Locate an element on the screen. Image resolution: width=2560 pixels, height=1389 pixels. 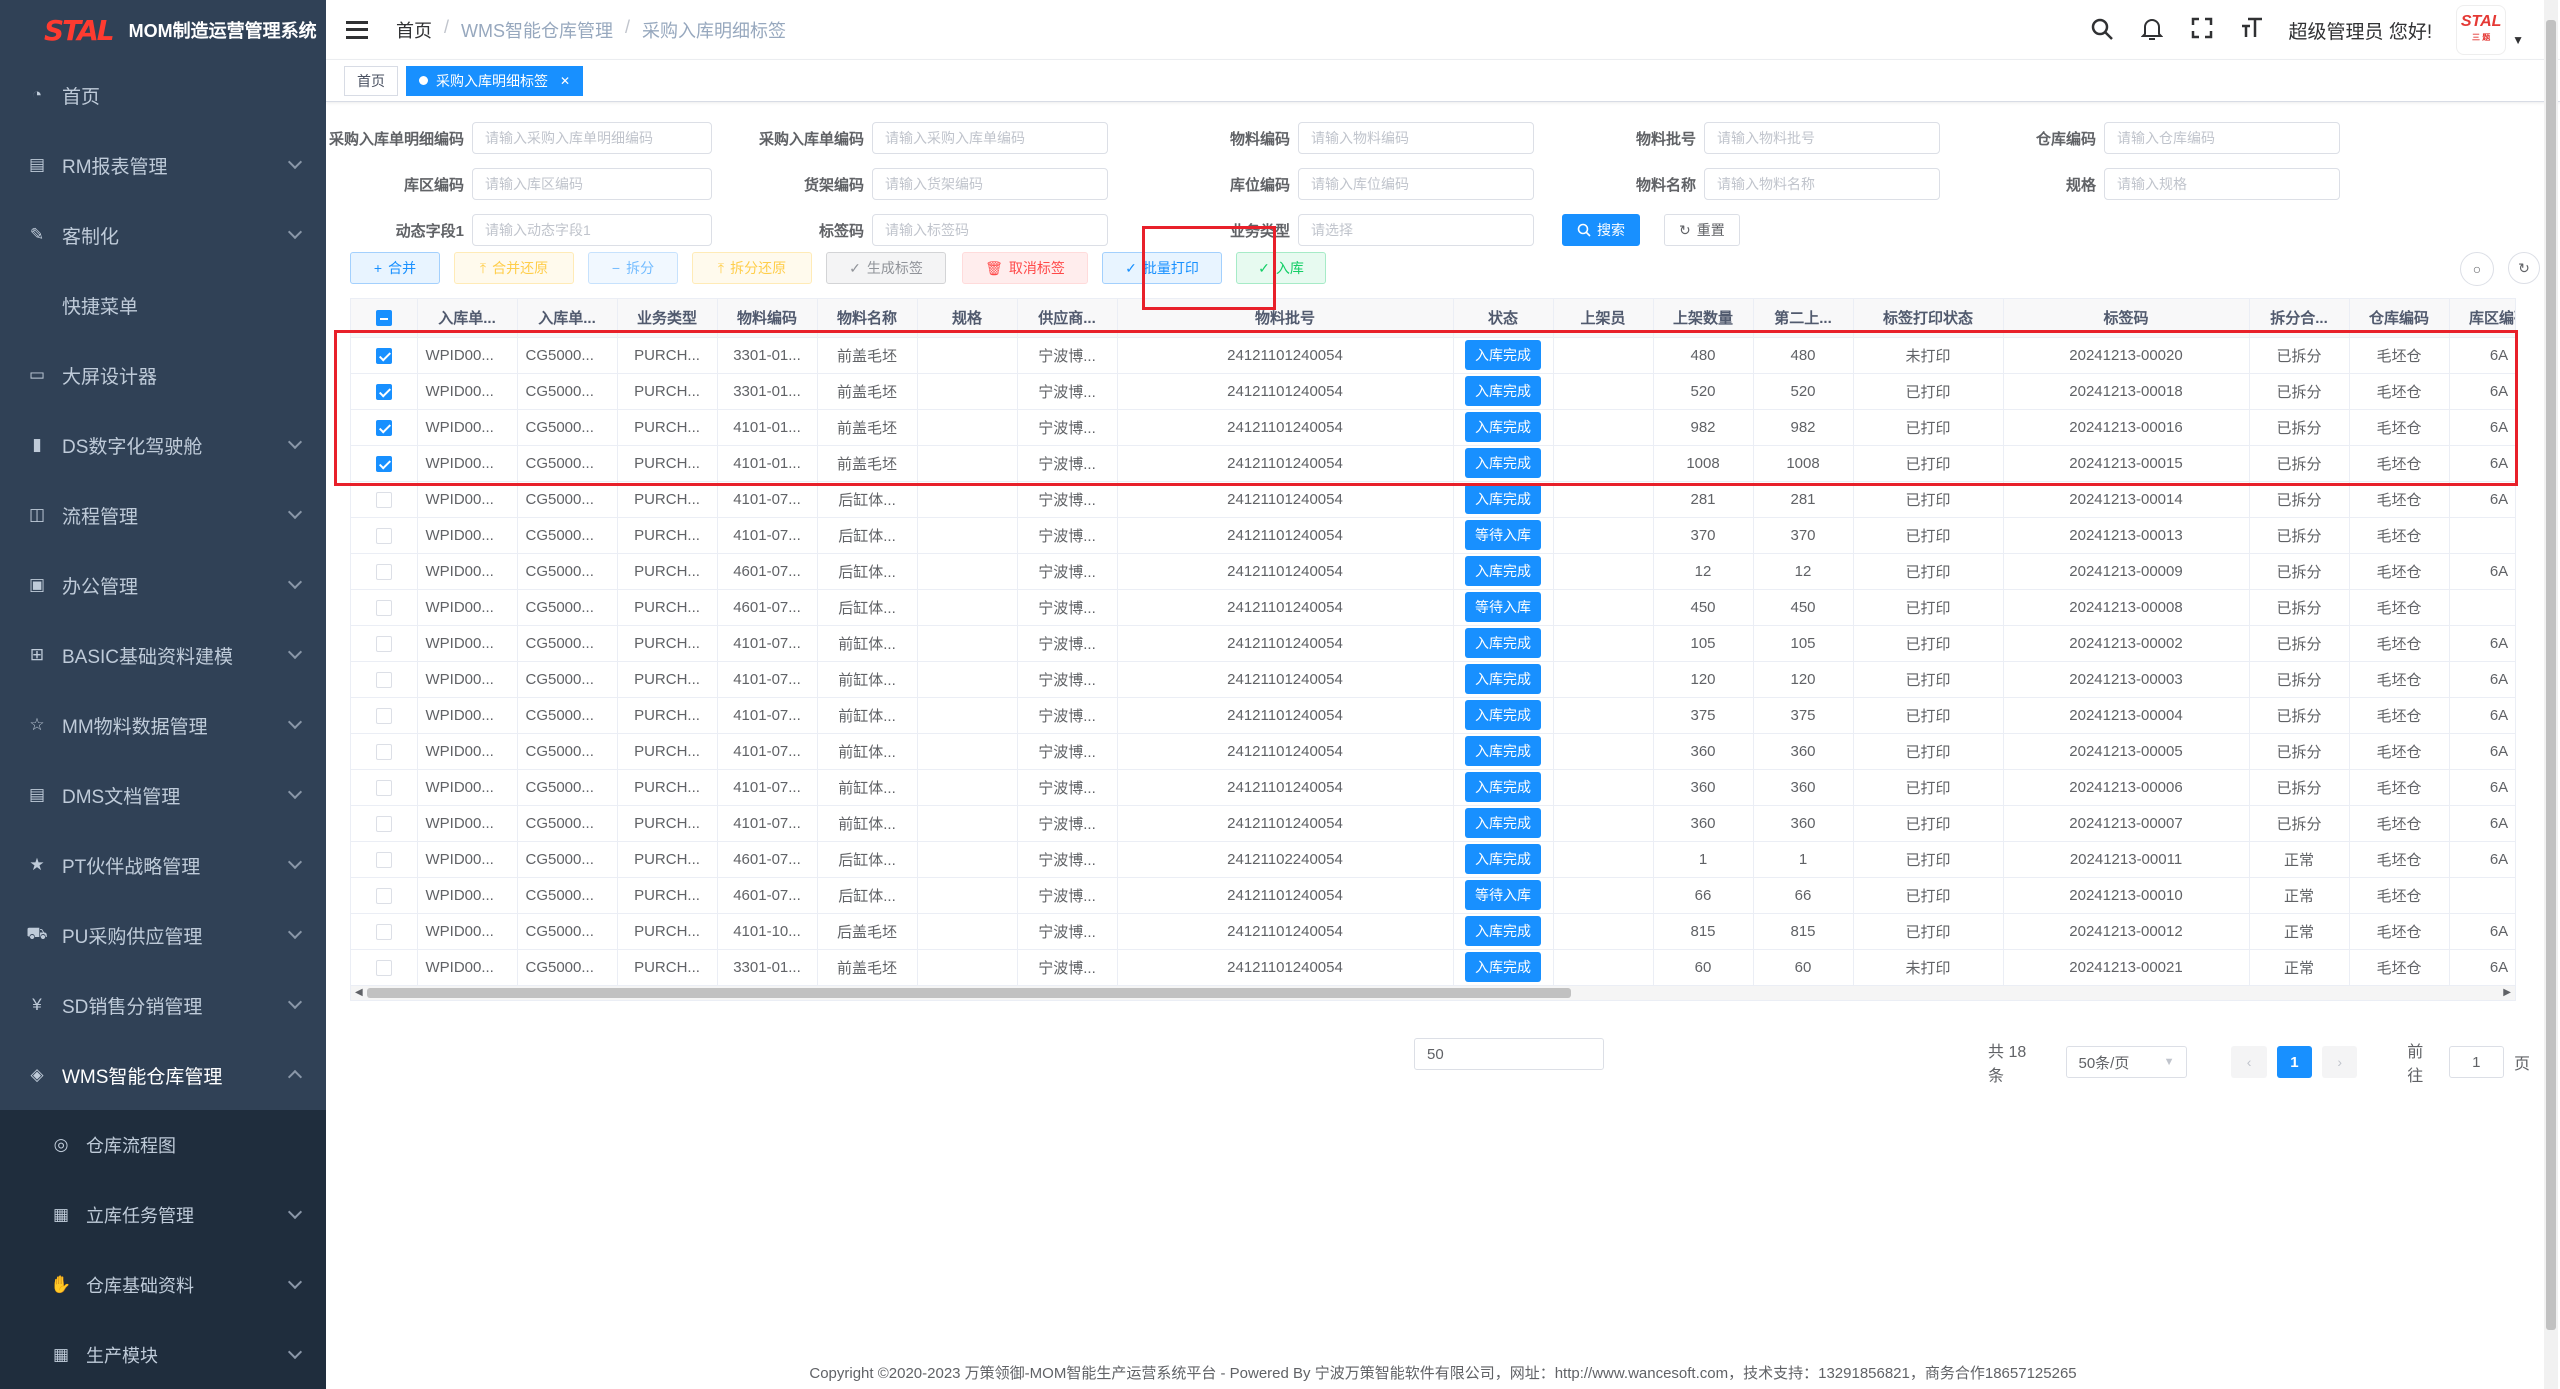
search-icon is located at coordinates (2102, 30).